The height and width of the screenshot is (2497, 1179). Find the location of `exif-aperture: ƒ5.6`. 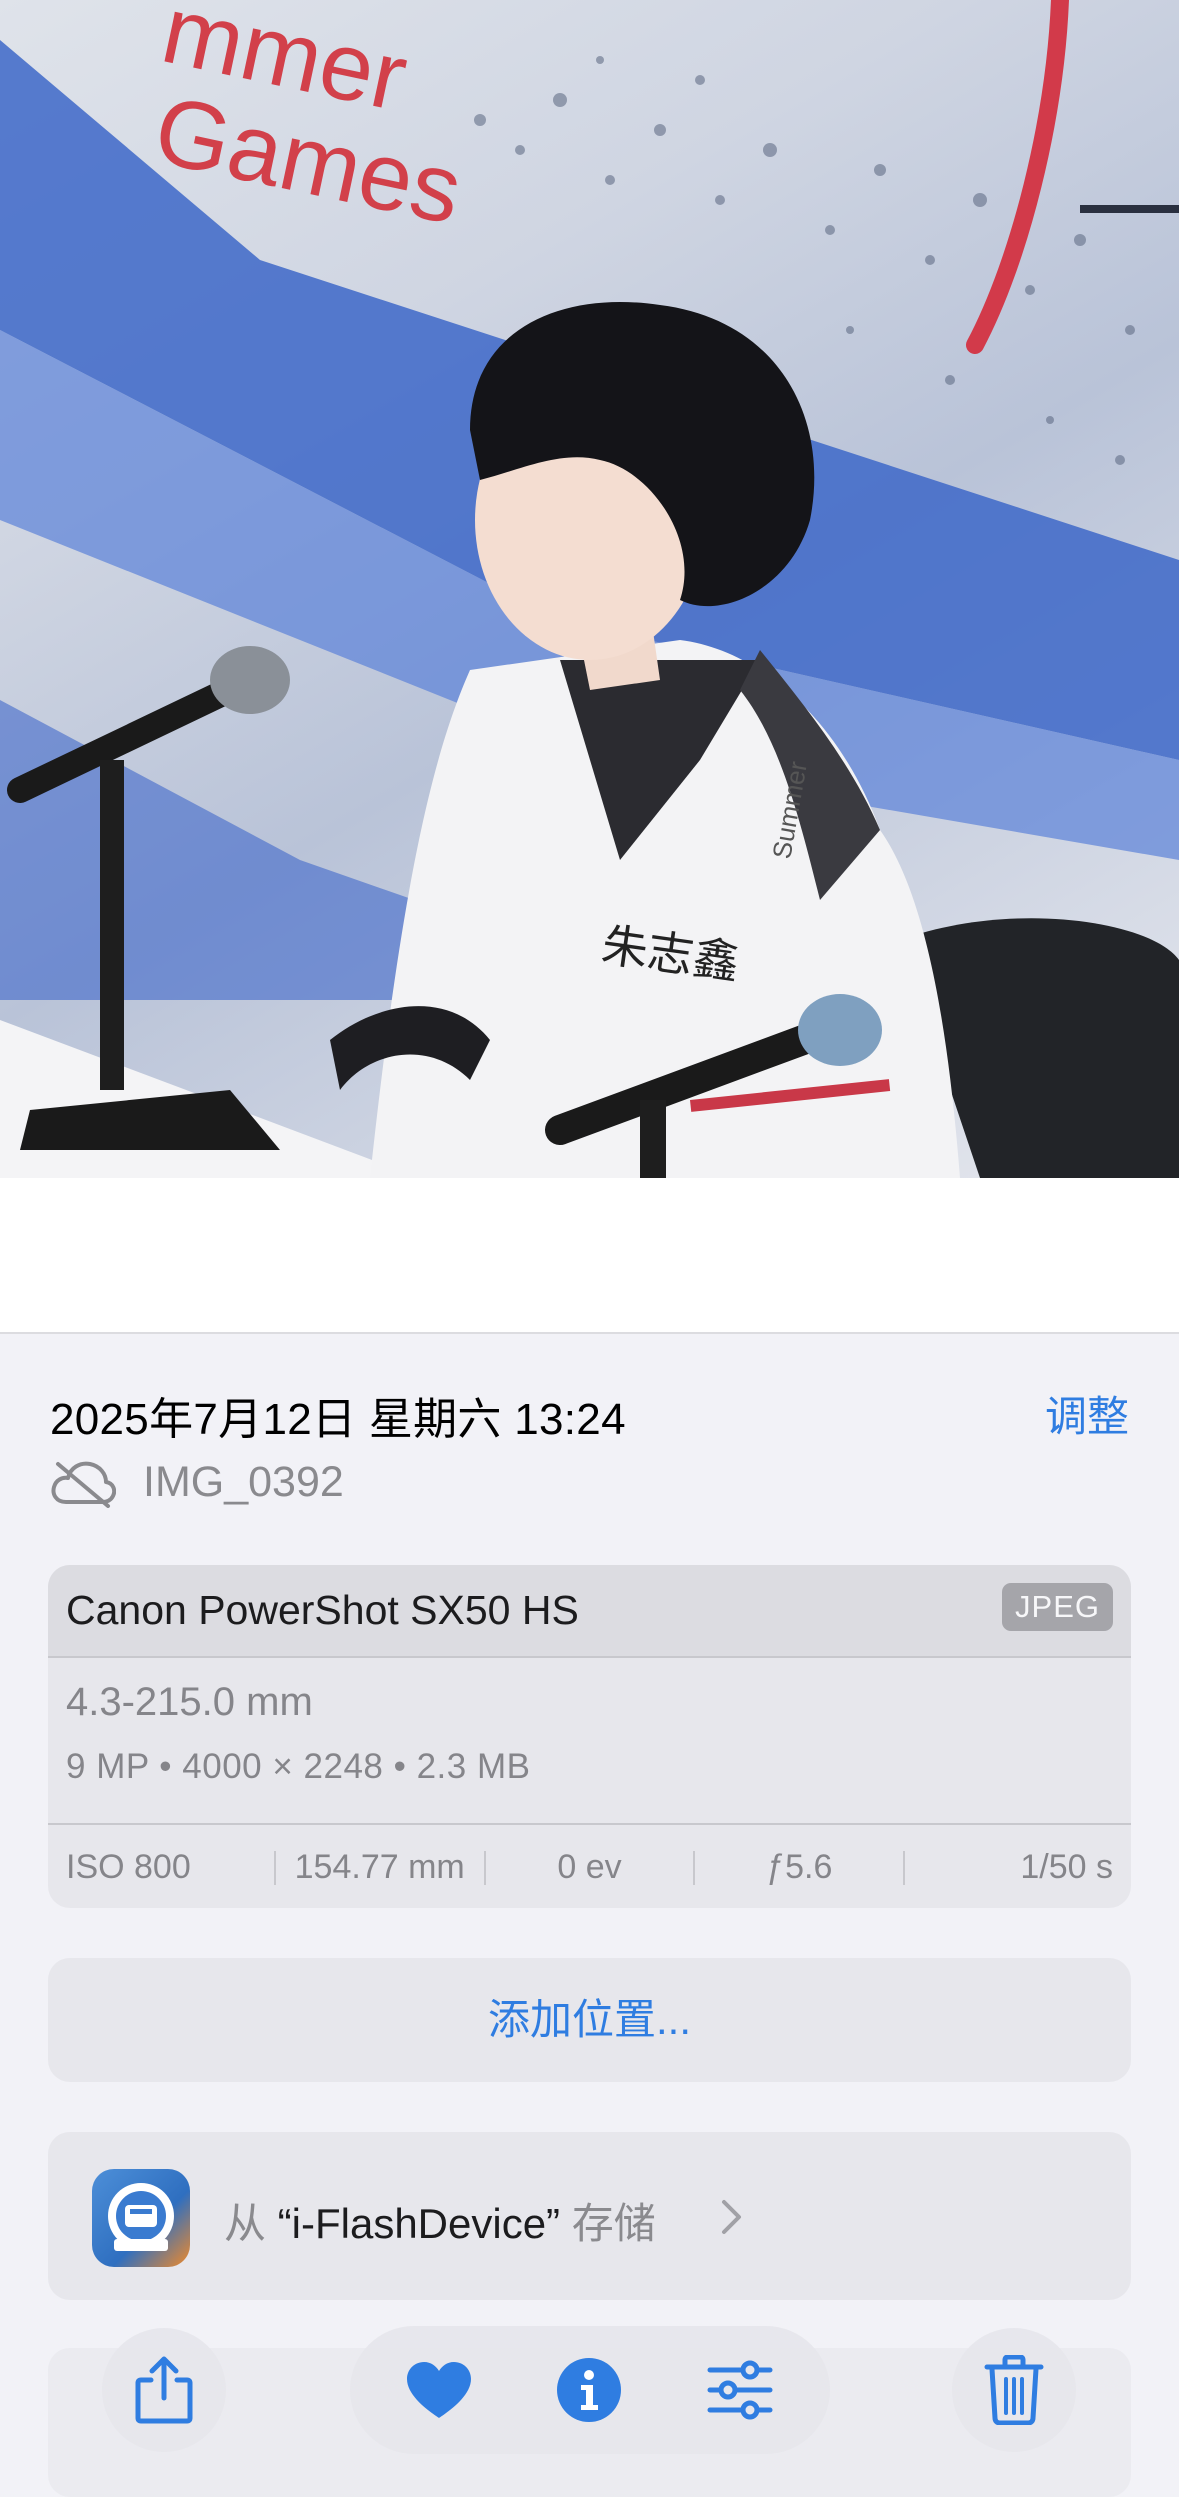

exif-aperture: ƒ5.6 is located at coordinates (799, 1867).